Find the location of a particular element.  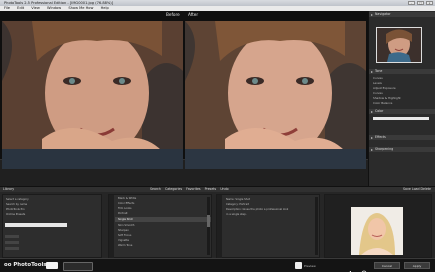

preview-portrait-illustration is located at coordinates (377, 231).